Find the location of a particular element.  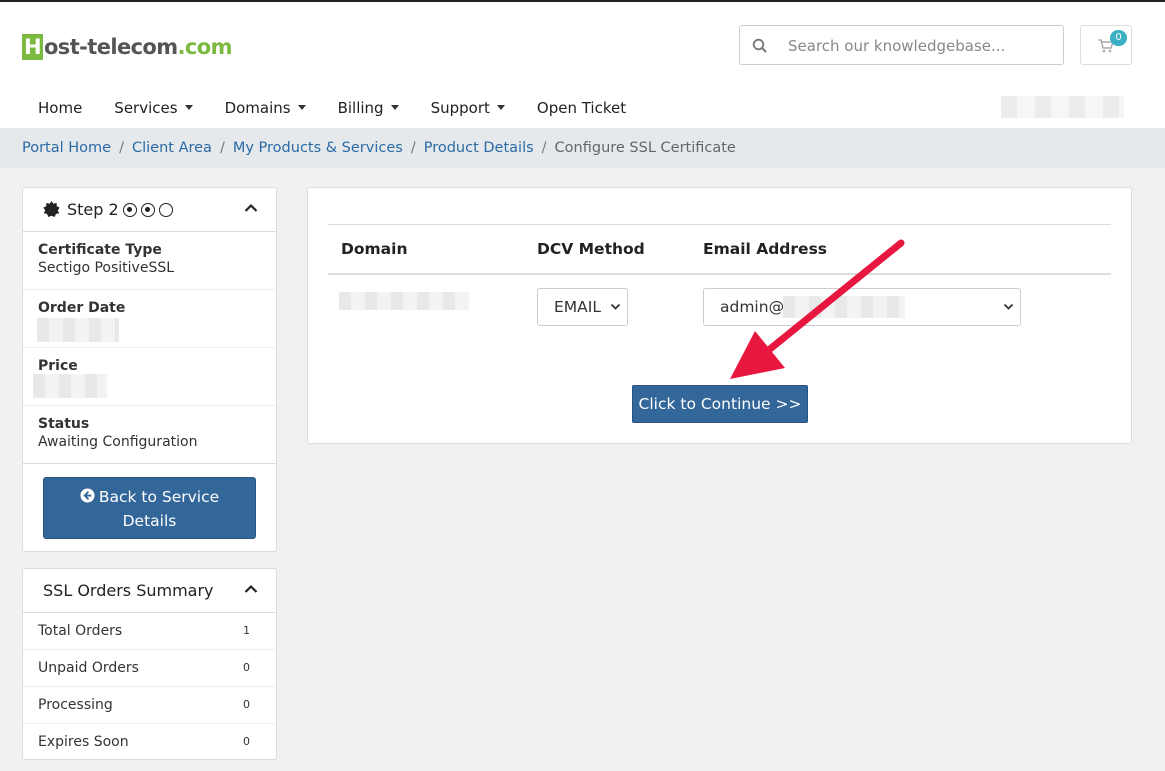

summary-title: SSL Orders Summary is located at coordinates (128, 590).